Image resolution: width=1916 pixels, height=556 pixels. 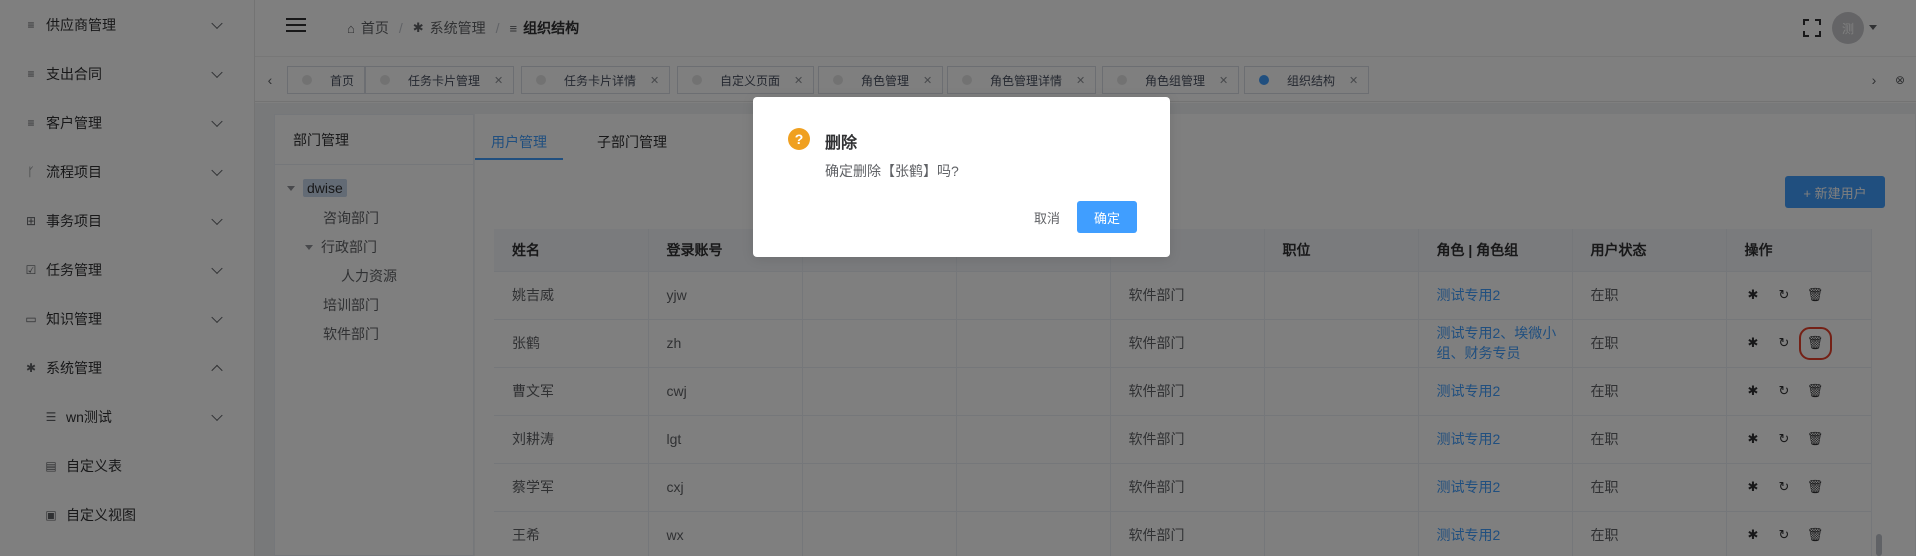 What do you see at coordinates (799, 139) in the screenshot?
I see `question-icon: ?` at bounding box center [799, 139].